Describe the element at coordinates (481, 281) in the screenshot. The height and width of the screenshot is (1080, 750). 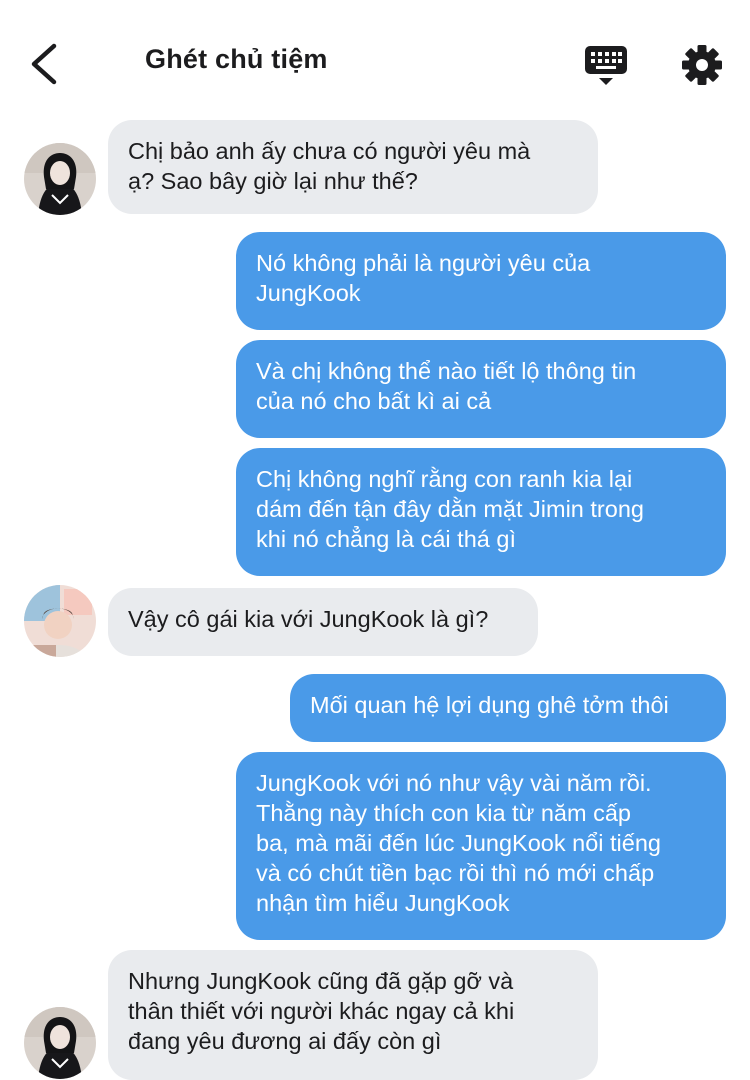
I see `message-bubble-outgoing: Nó không phải là người yêu của JungKook` at that location.